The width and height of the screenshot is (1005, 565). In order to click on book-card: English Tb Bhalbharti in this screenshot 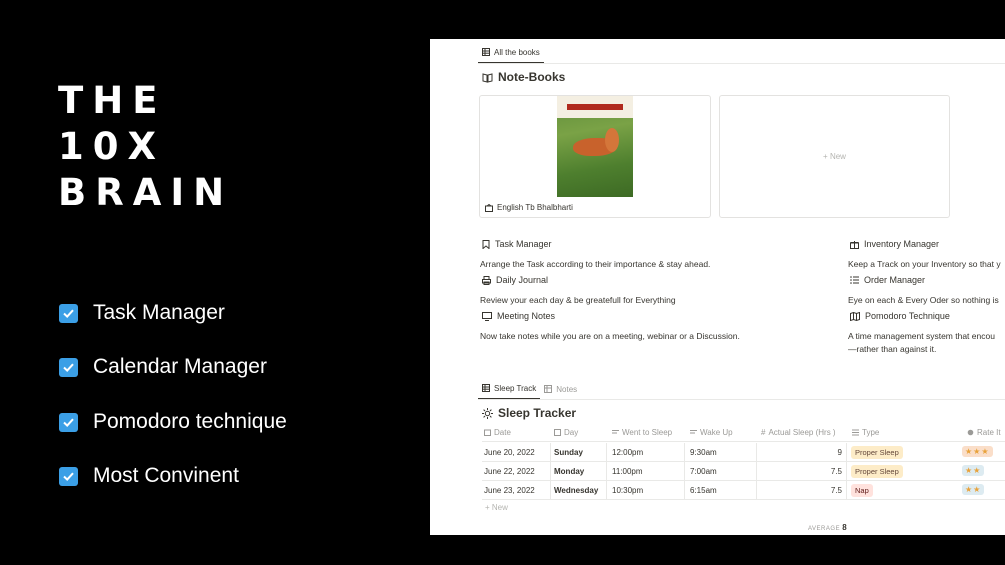, I will do `click(595, 156)`.